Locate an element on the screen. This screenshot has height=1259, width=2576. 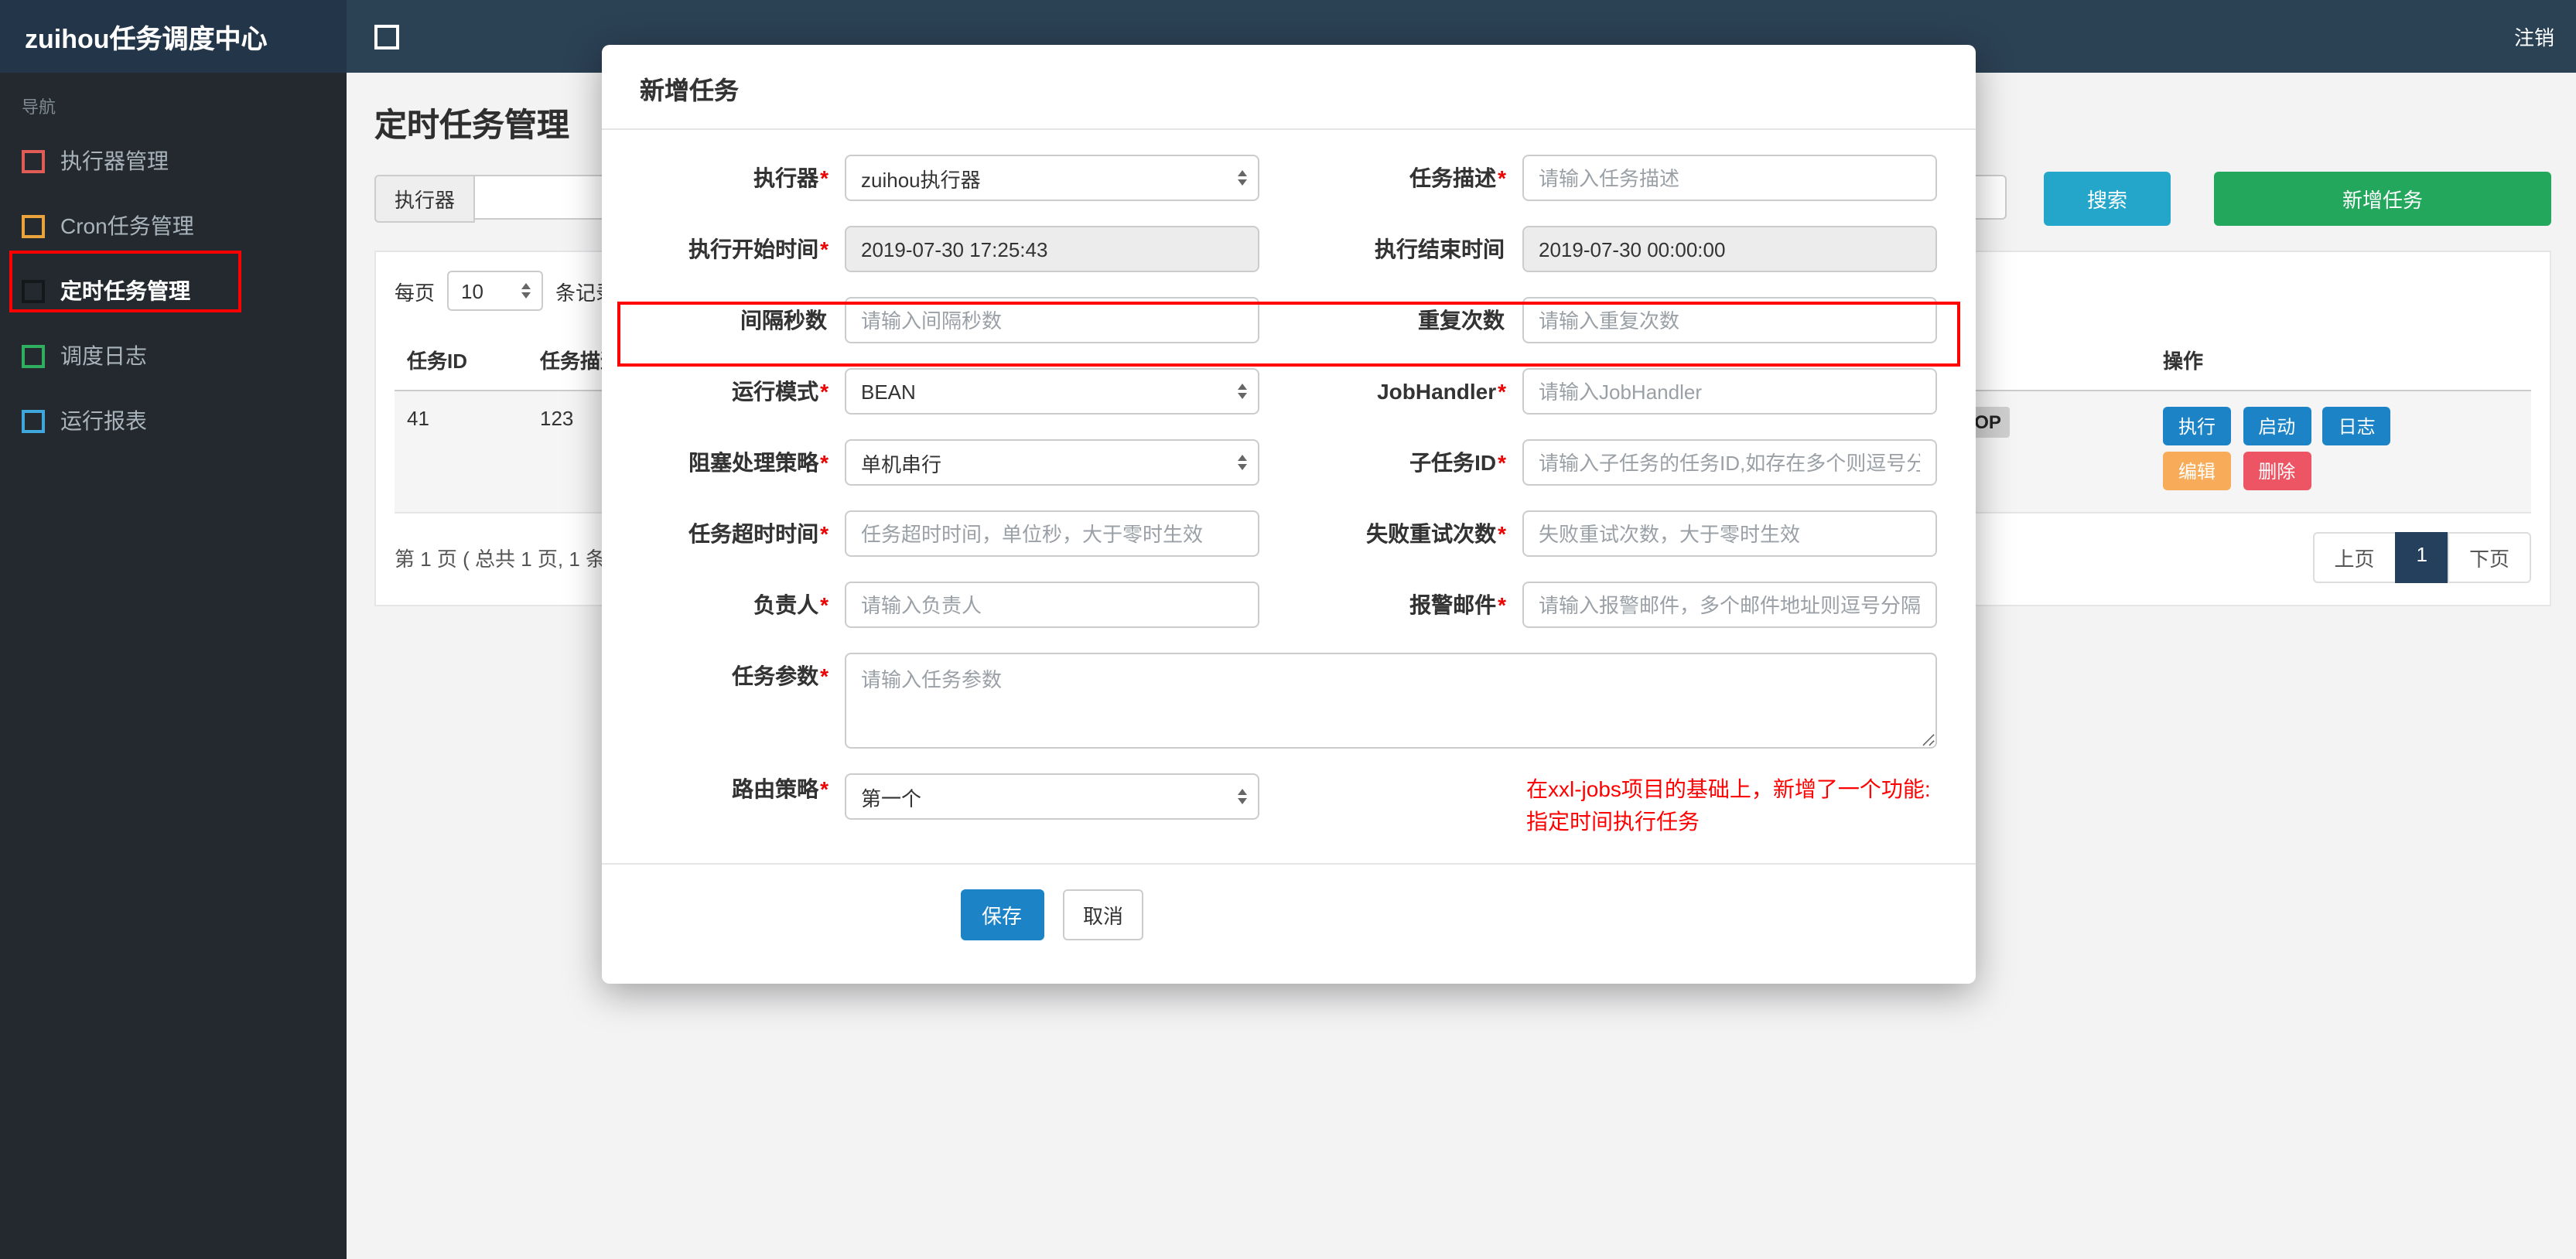
run-mode-select: BEAN is located at coordinates (1051, 392).